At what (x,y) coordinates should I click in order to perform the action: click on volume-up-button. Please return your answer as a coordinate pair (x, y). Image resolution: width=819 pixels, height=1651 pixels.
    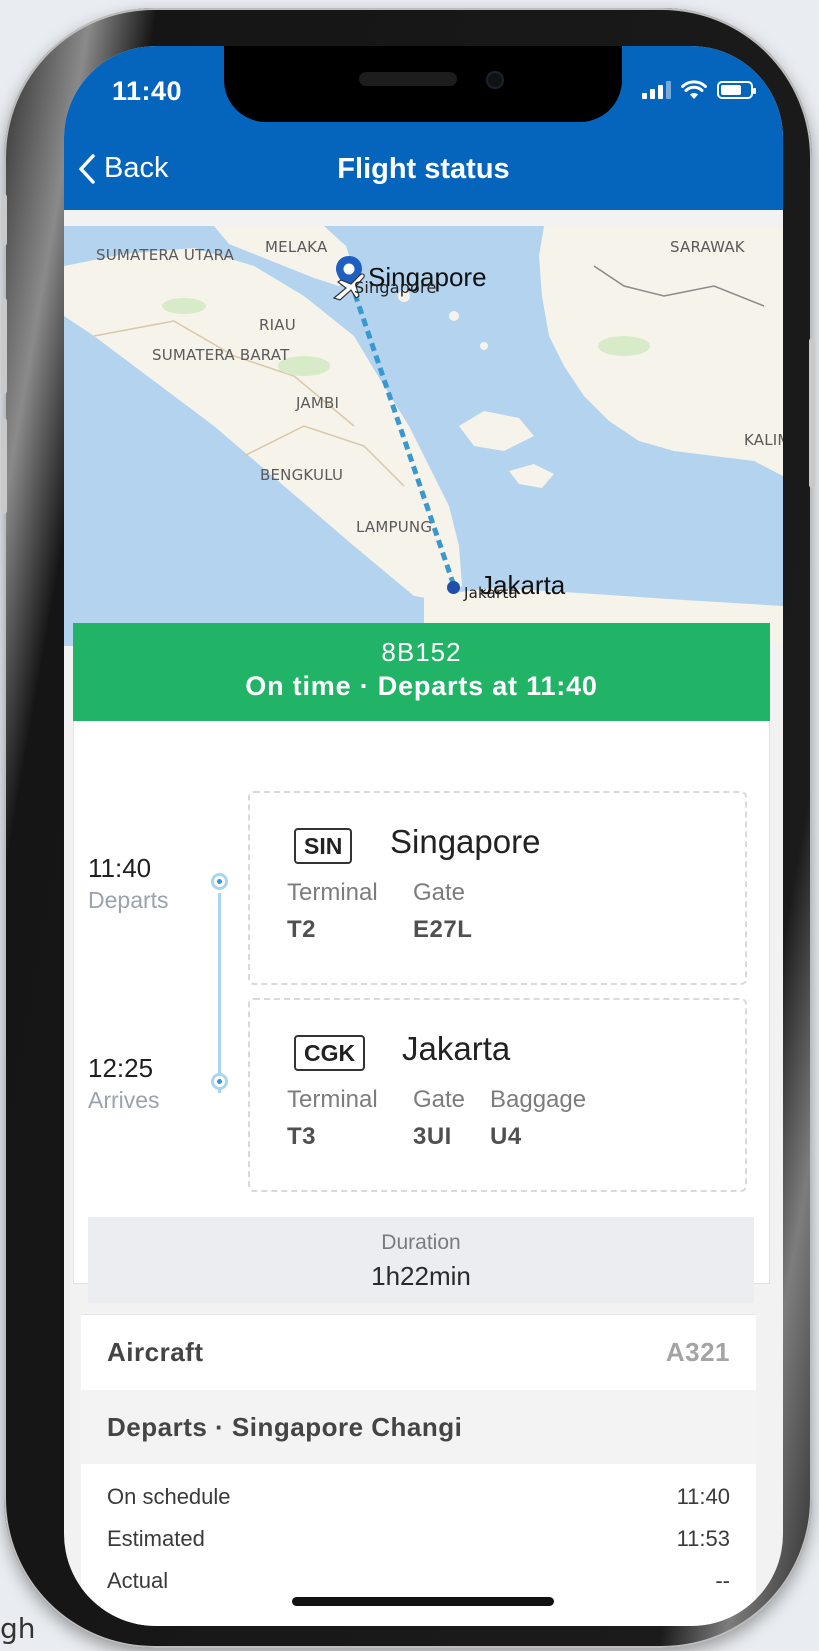
    Looking at the image, I should click on (4, 346).